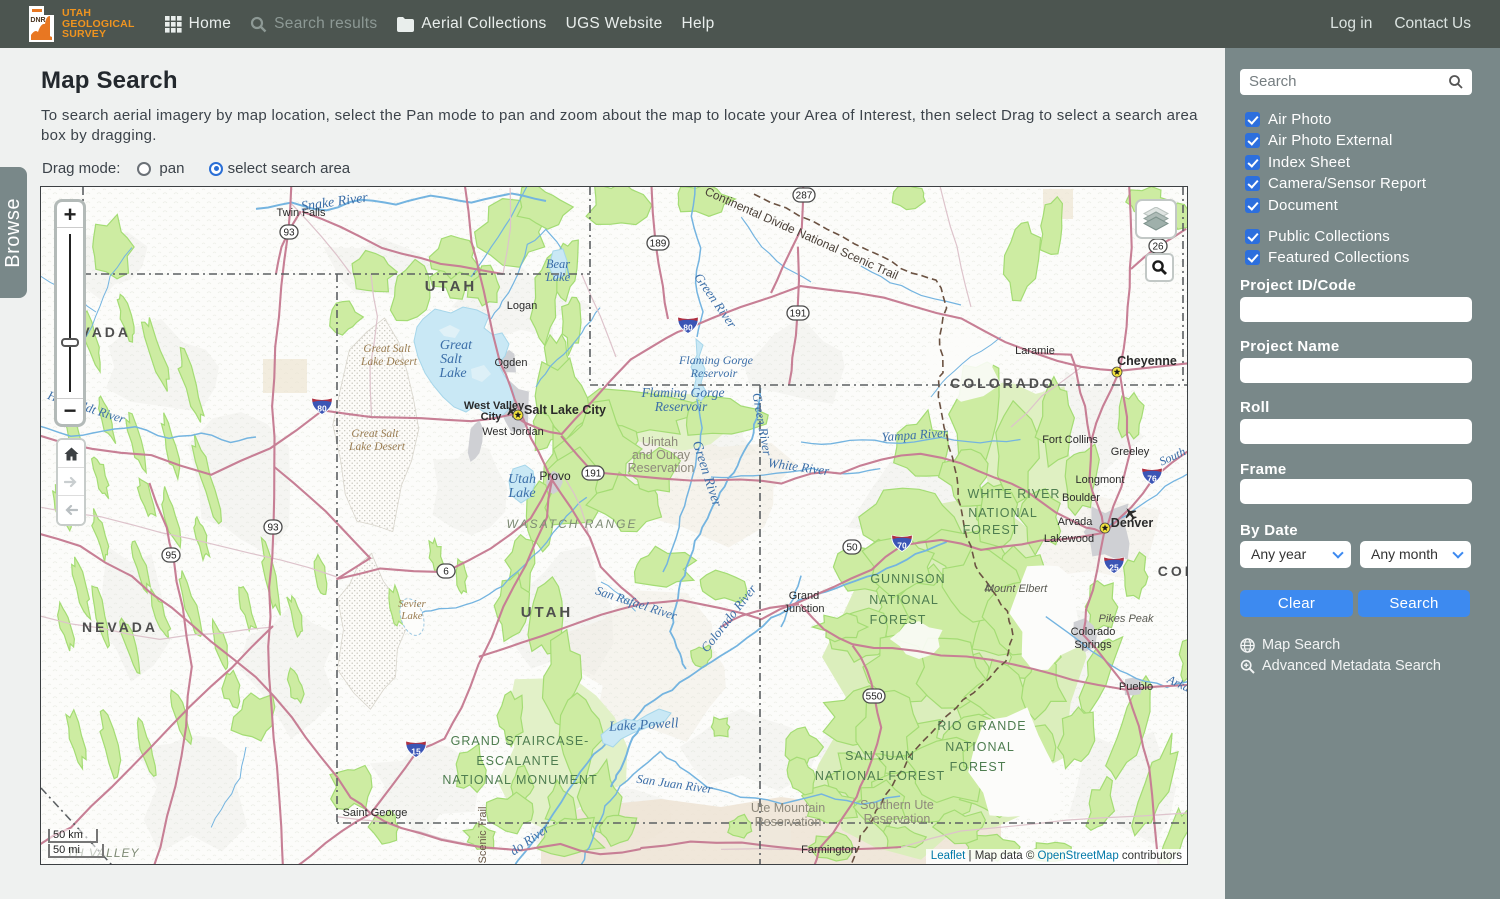  What do you see at coordinates (412, 604) in the screenshot?
I see `svg-text: Sevier` at bounding box center [412, 604].